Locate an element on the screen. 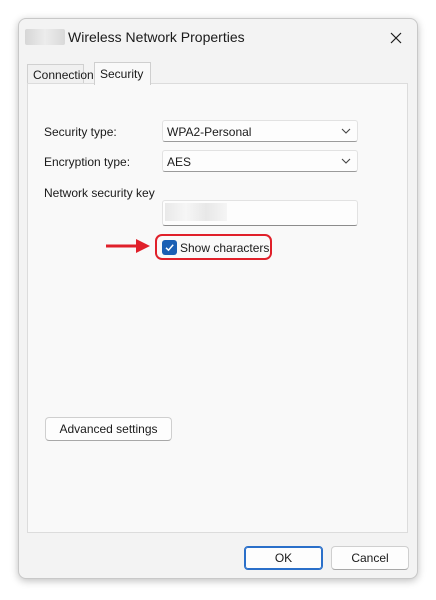 Image resolution: width=436 pixels, height=600 pixels. title-bar: Wireless Network Properties is located at coordinates (218, 38).